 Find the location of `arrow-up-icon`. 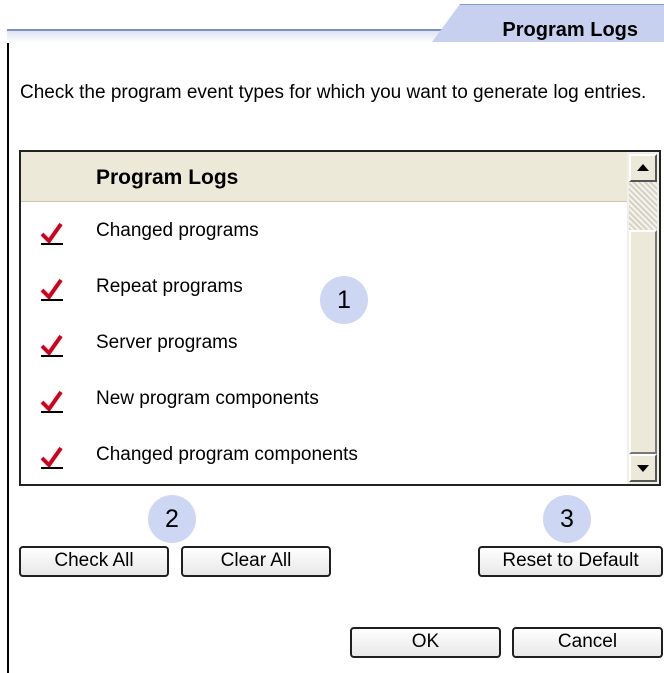

arrow-up-icon is located at coordinates (643, 167).